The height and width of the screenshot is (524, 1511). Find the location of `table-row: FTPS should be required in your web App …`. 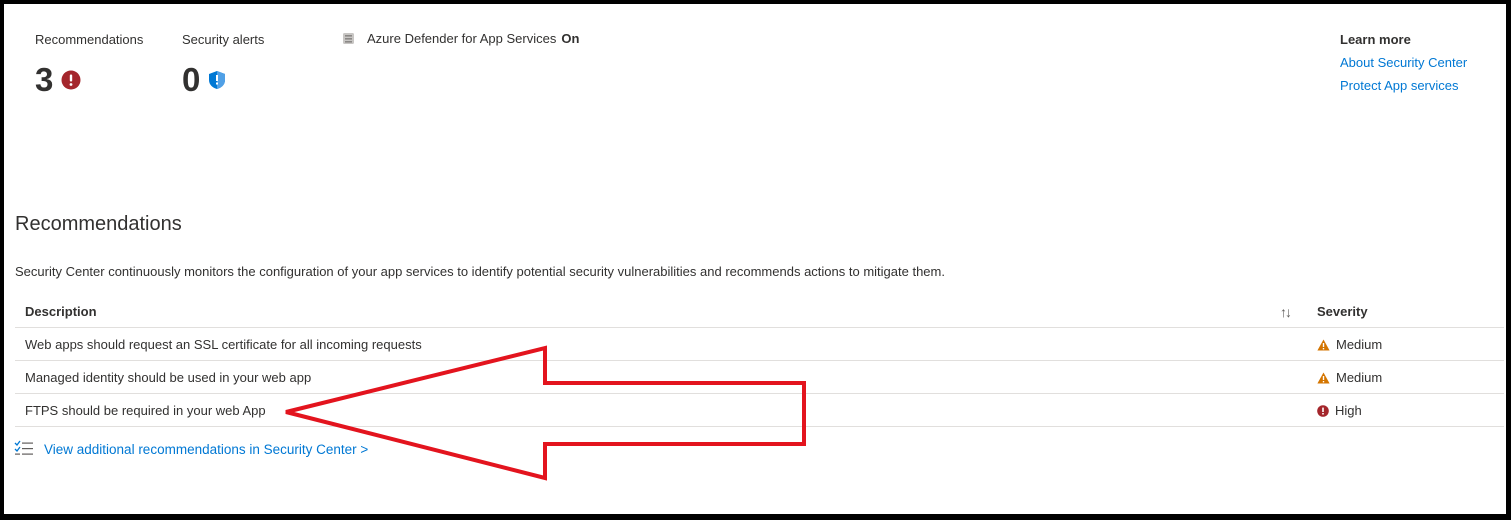

table-row: FTPS should be required in your web App … is located at coordinates (759, 410).